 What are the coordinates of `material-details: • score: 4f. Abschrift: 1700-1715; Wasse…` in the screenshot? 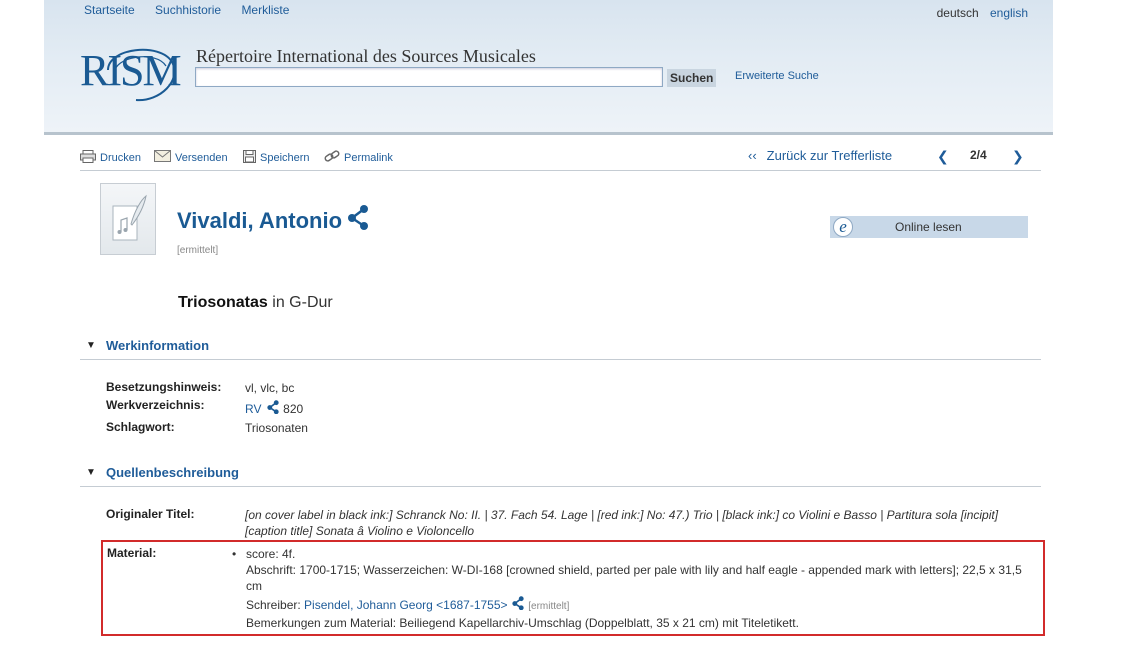 It's located at (629, 588).